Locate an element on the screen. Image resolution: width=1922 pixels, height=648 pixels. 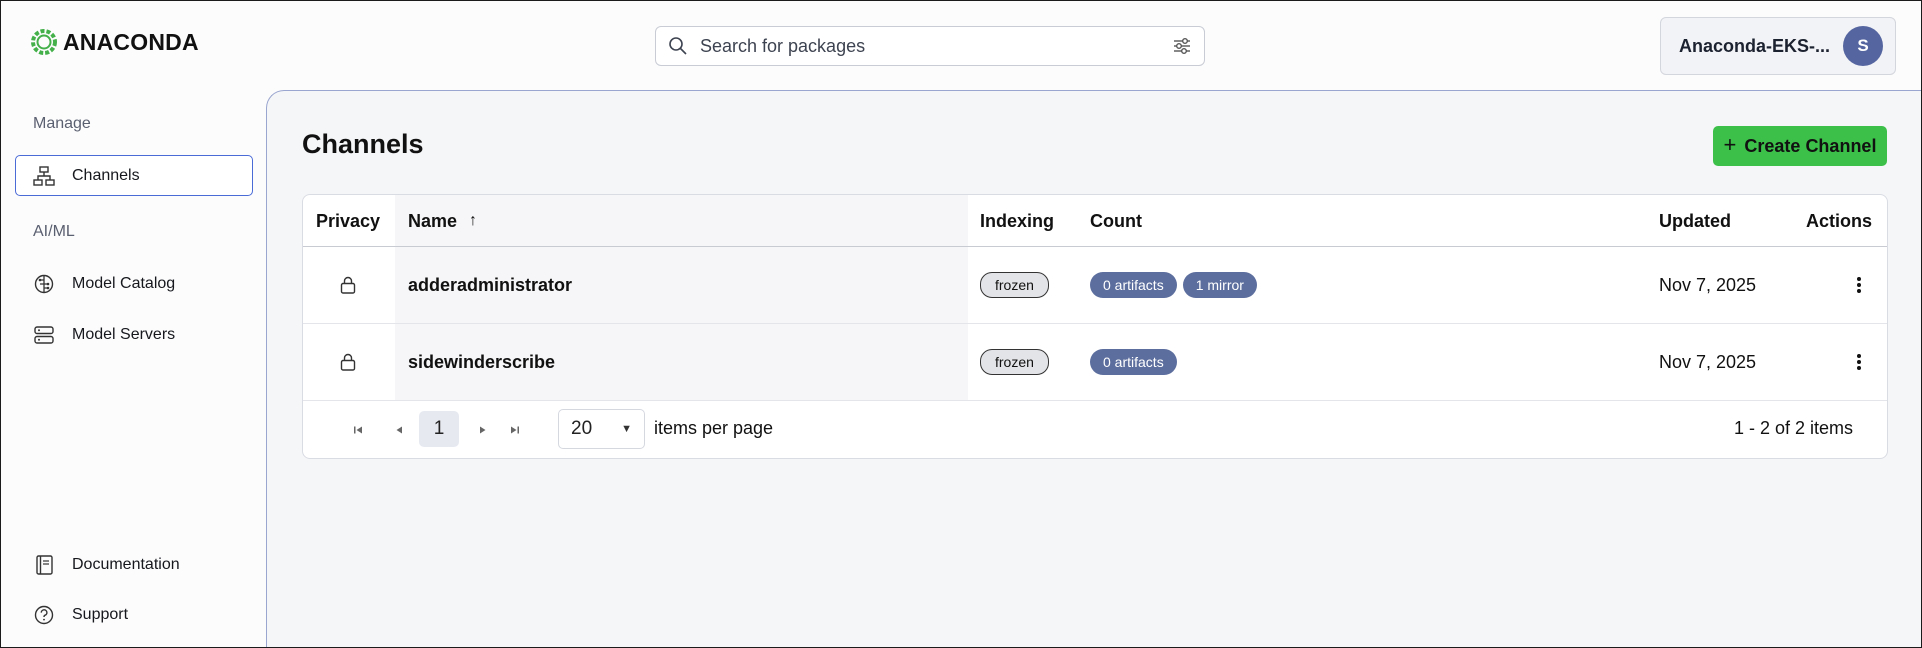
column-name-label: Name is located at coordinates (433, 220).